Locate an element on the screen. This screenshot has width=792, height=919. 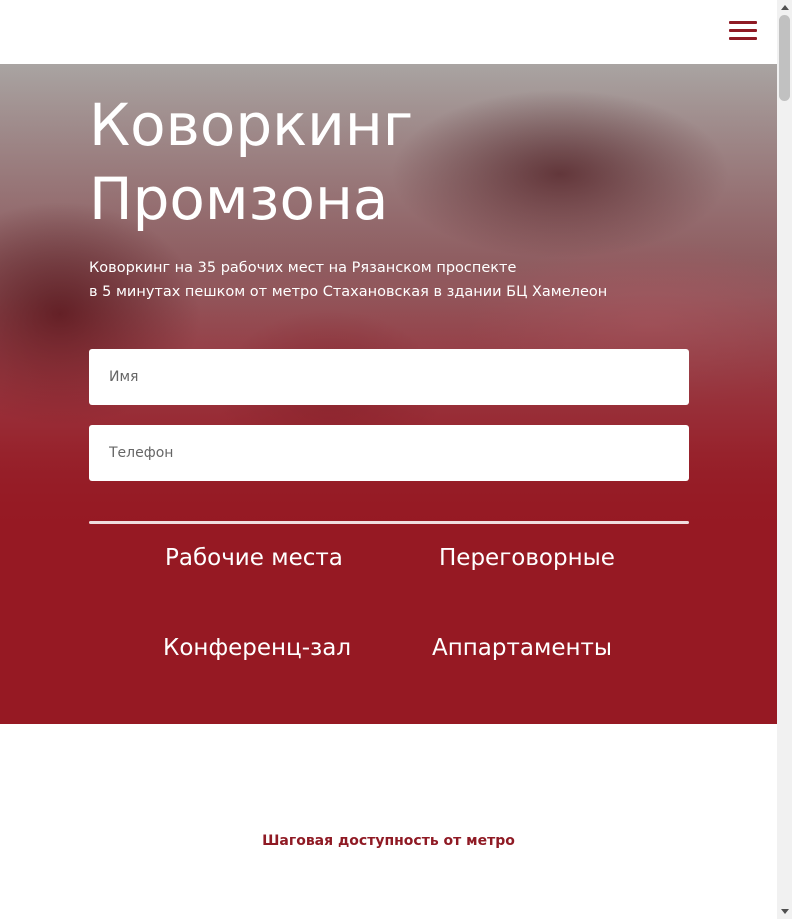
conference-hall-link: Конференц-зал is located at coordinates (257, 648).